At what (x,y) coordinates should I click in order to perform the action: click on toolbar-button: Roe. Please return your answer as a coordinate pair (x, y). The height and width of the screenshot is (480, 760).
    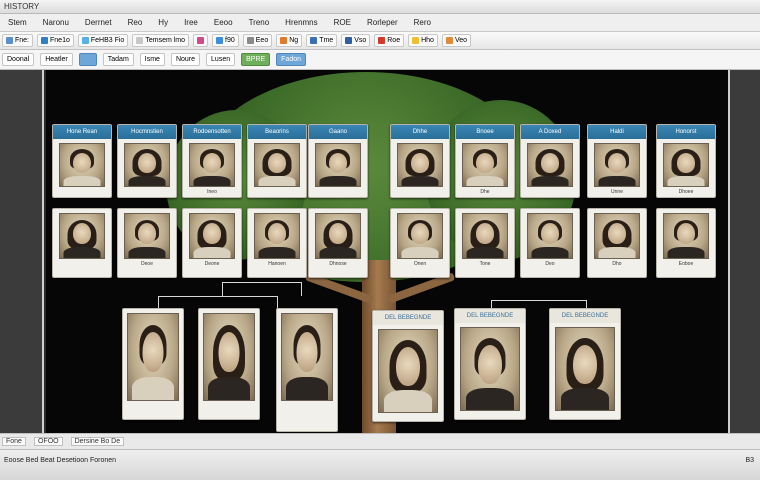
    Looking at the image, I should click on (389, 40).